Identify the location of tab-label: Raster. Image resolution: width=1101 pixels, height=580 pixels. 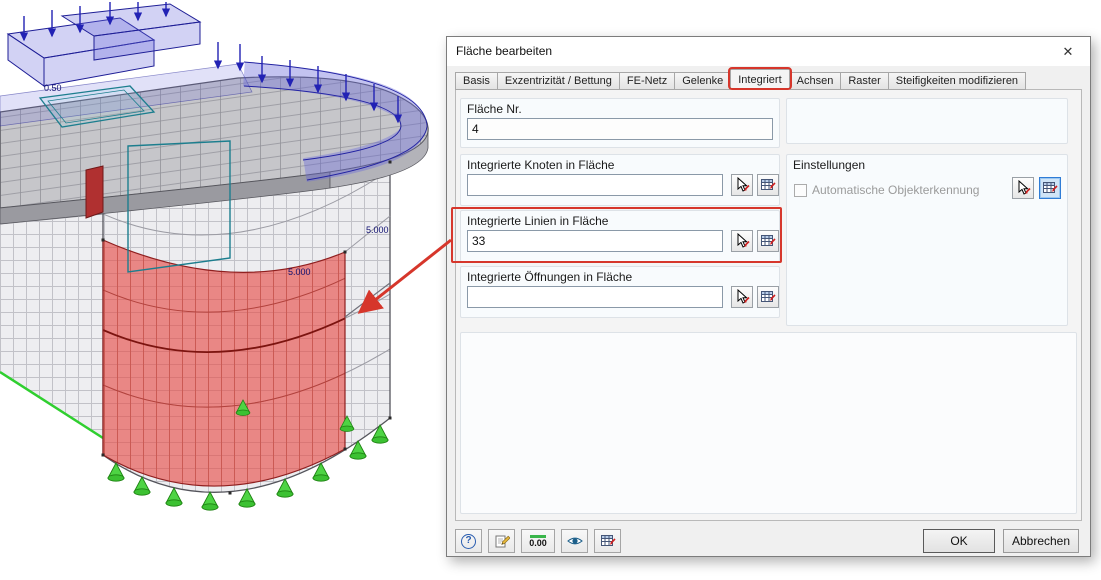
(864, 81).